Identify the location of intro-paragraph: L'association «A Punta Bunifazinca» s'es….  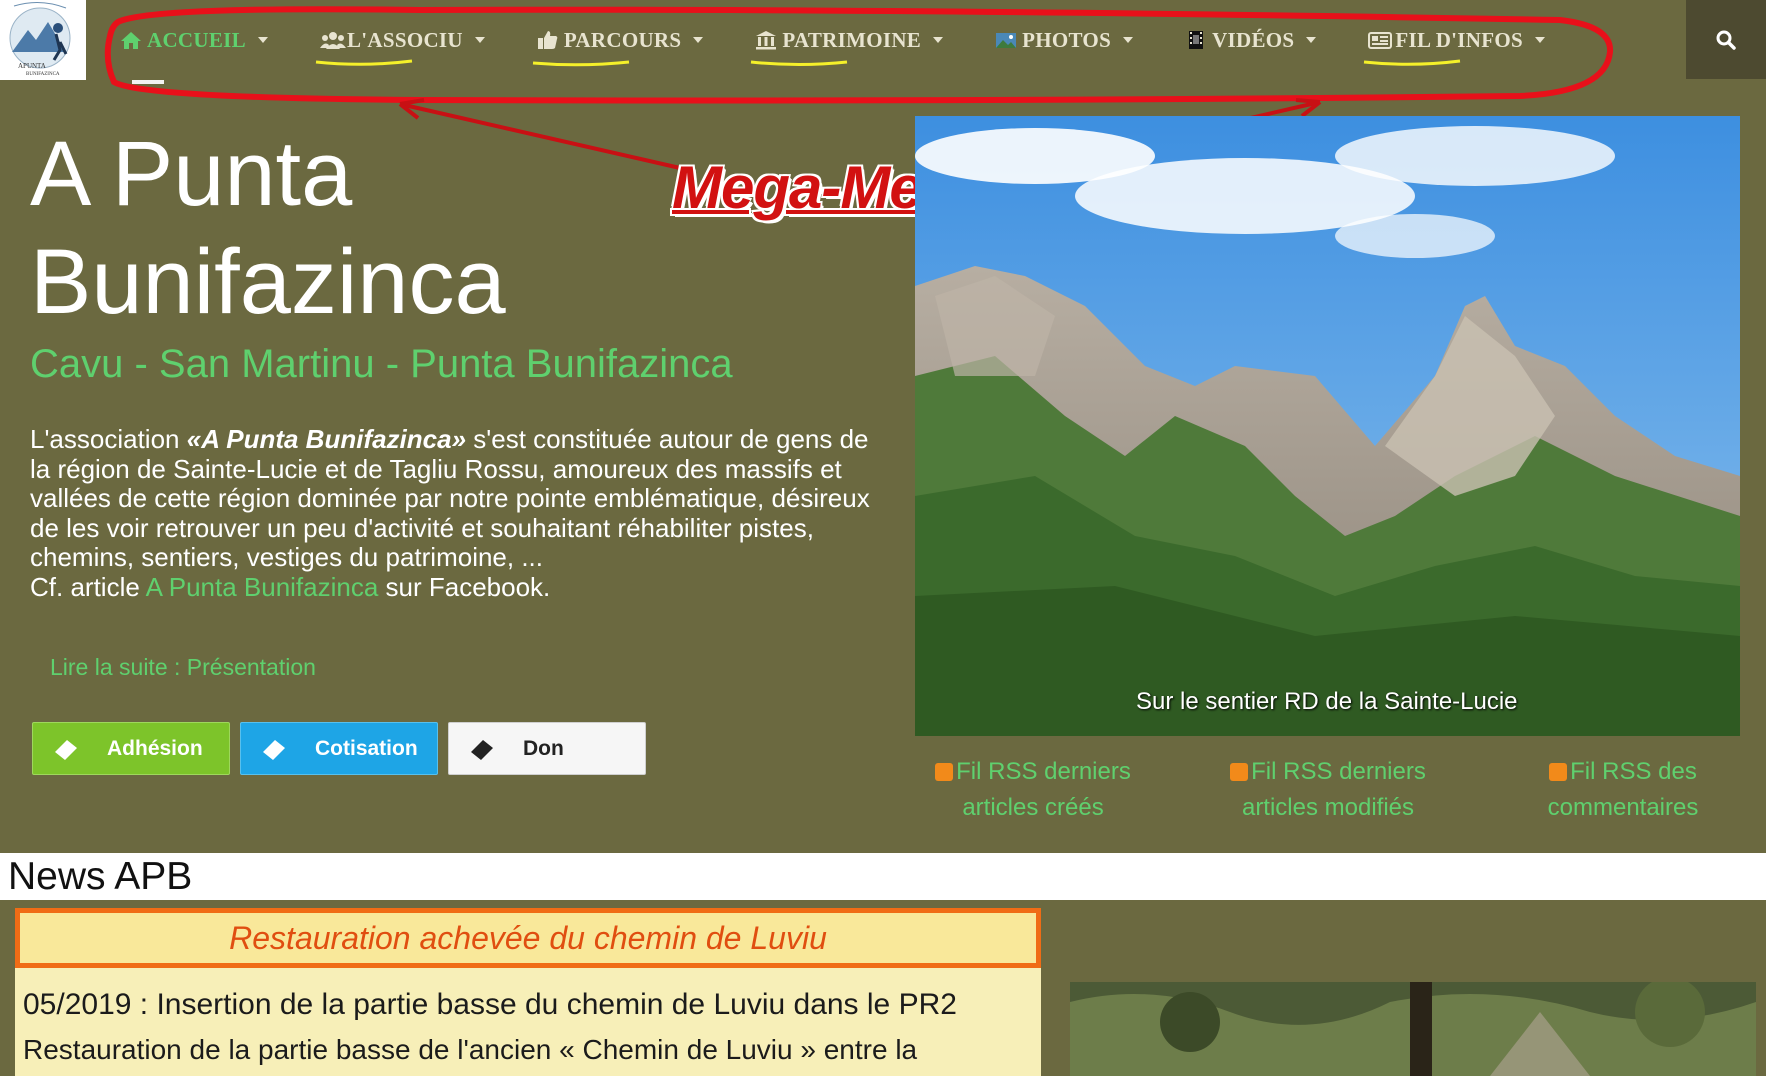
(450, 513).